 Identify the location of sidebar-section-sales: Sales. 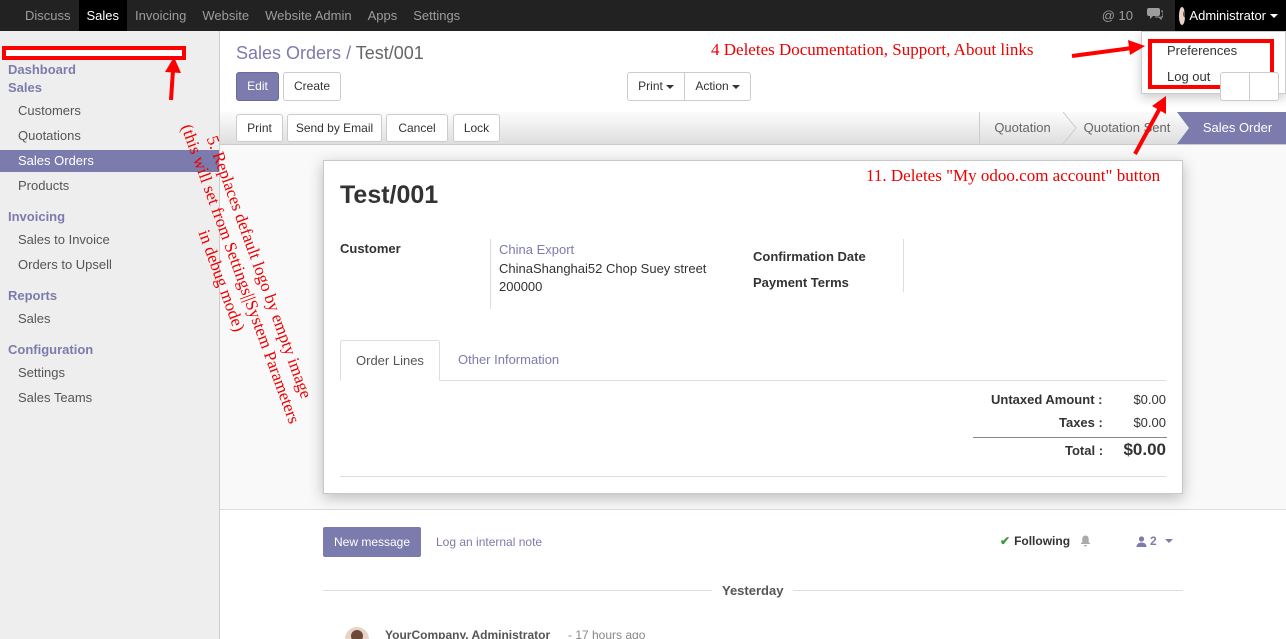
(25, 87).